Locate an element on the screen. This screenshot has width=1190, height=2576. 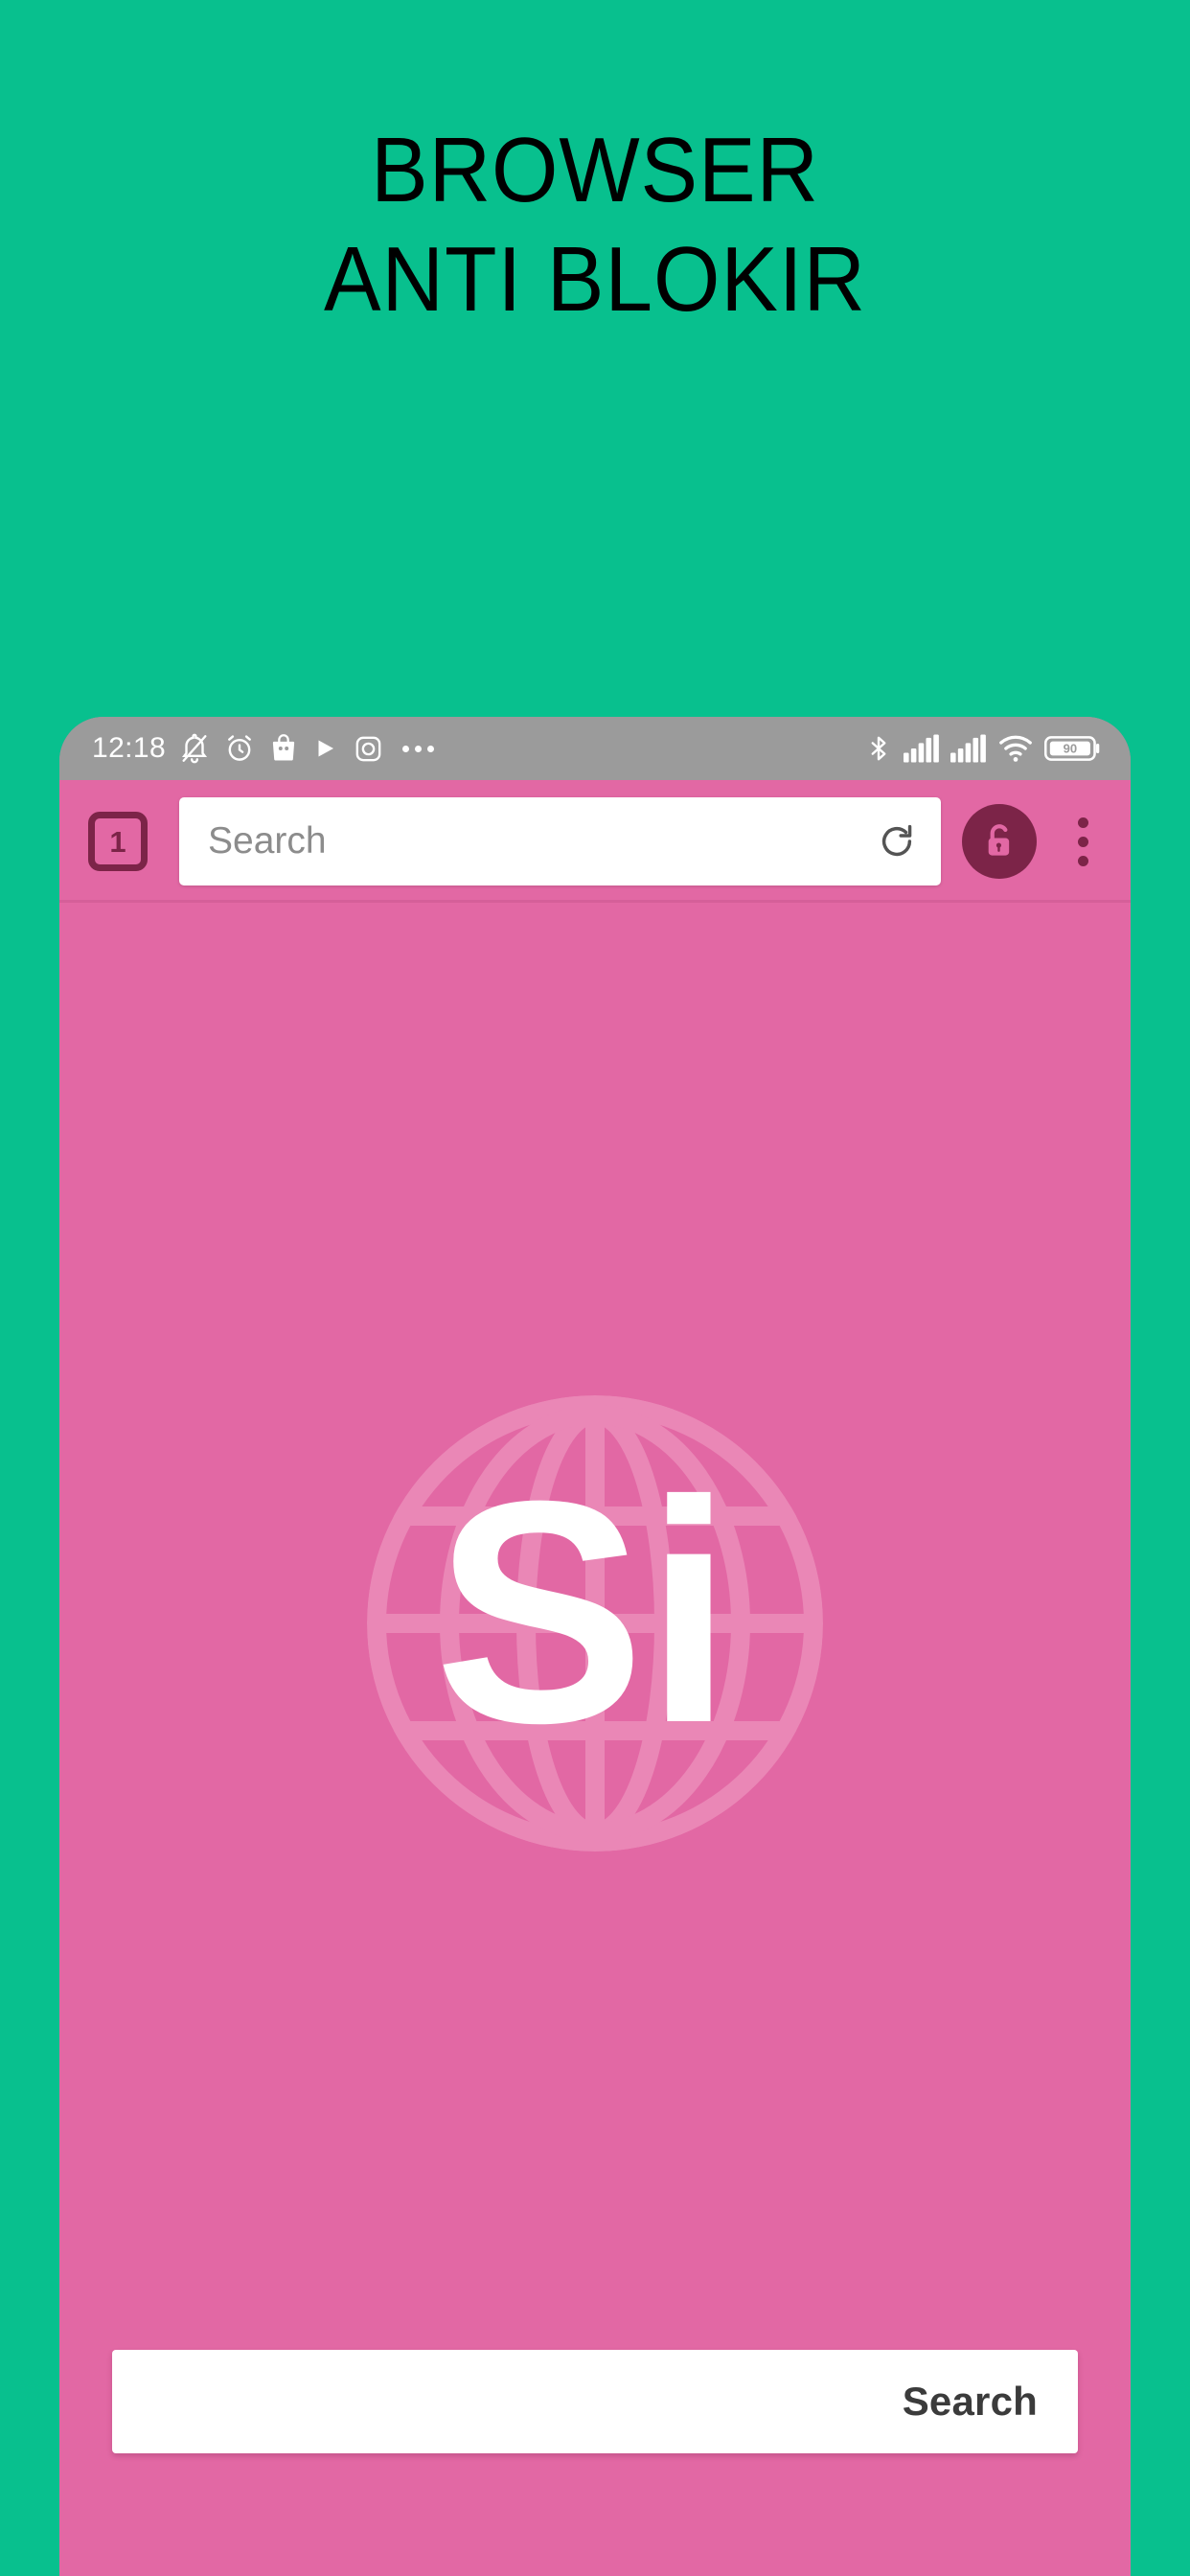
status-clock: 12:18 is located at coordinates (129, 748).